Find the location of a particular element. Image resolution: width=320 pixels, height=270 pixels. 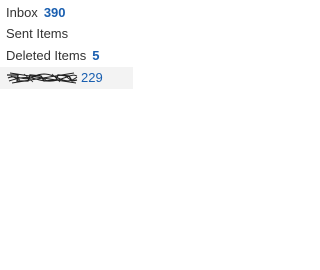

unread-count: 390 is located at coordinates (54, 12).